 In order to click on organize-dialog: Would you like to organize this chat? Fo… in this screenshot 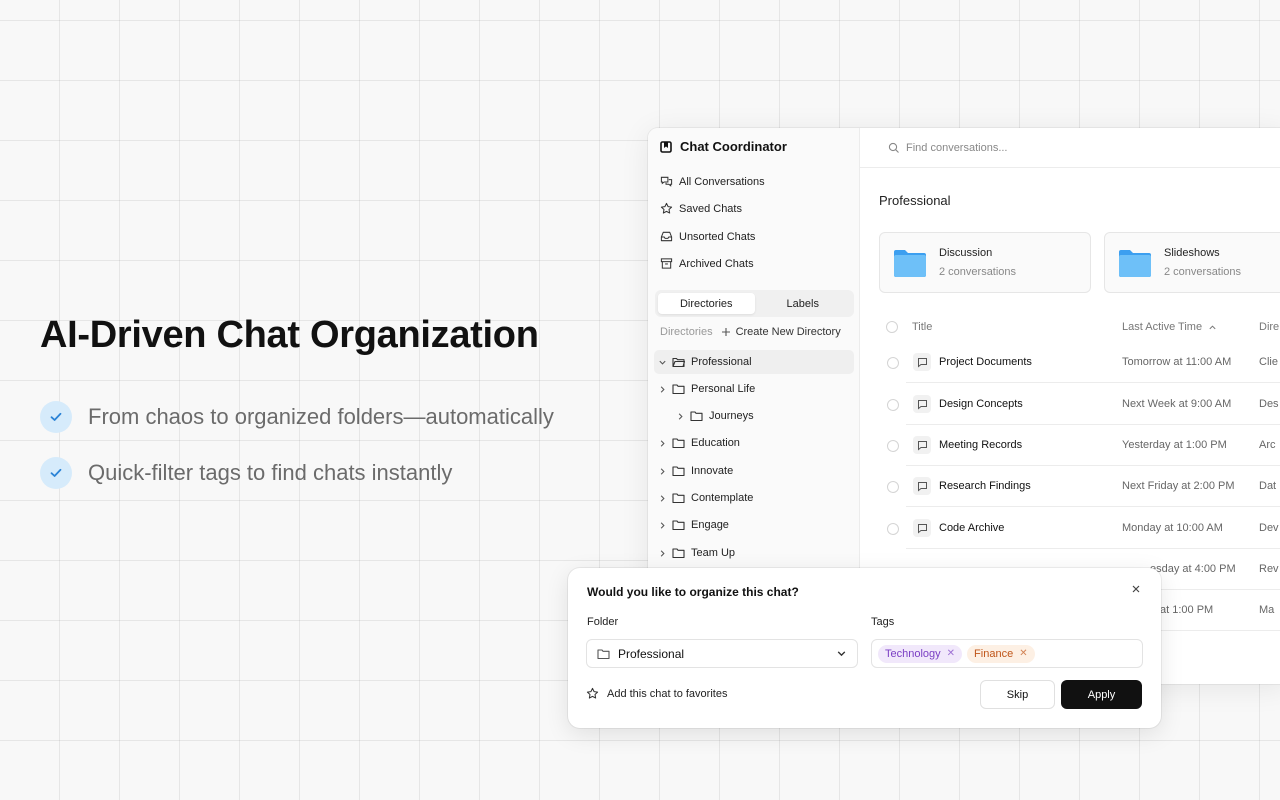, I will do `click(864, 648)`.